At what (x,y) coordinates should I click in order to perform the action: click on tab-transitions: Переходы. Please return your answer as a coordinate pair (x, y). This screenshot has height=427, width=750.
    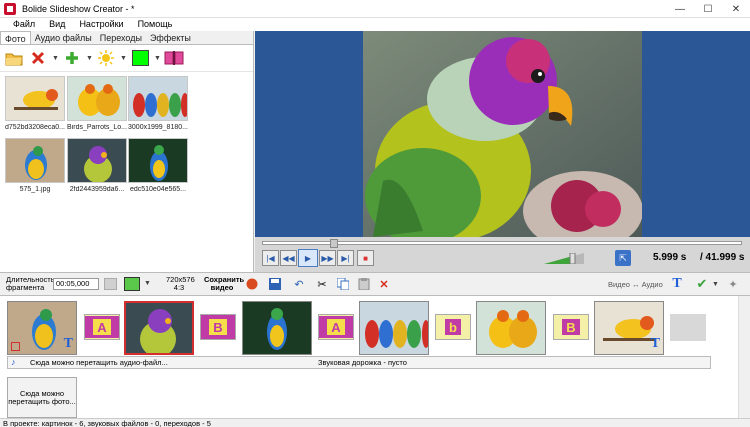
    Looking at the image, I should click on (121, 37).